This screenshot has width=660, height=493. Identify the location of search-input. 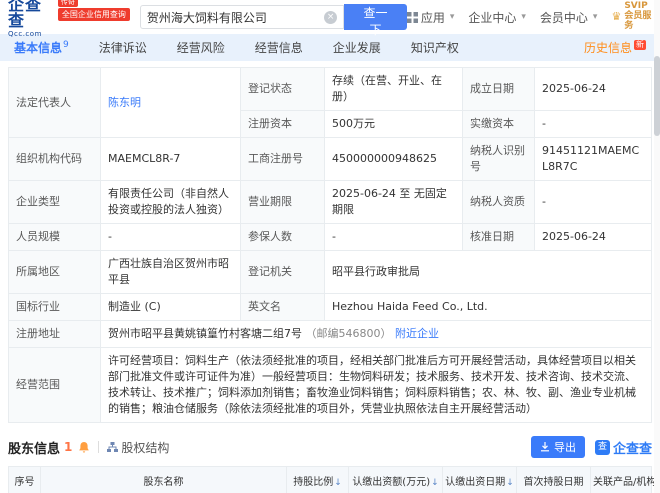
(235, 17).